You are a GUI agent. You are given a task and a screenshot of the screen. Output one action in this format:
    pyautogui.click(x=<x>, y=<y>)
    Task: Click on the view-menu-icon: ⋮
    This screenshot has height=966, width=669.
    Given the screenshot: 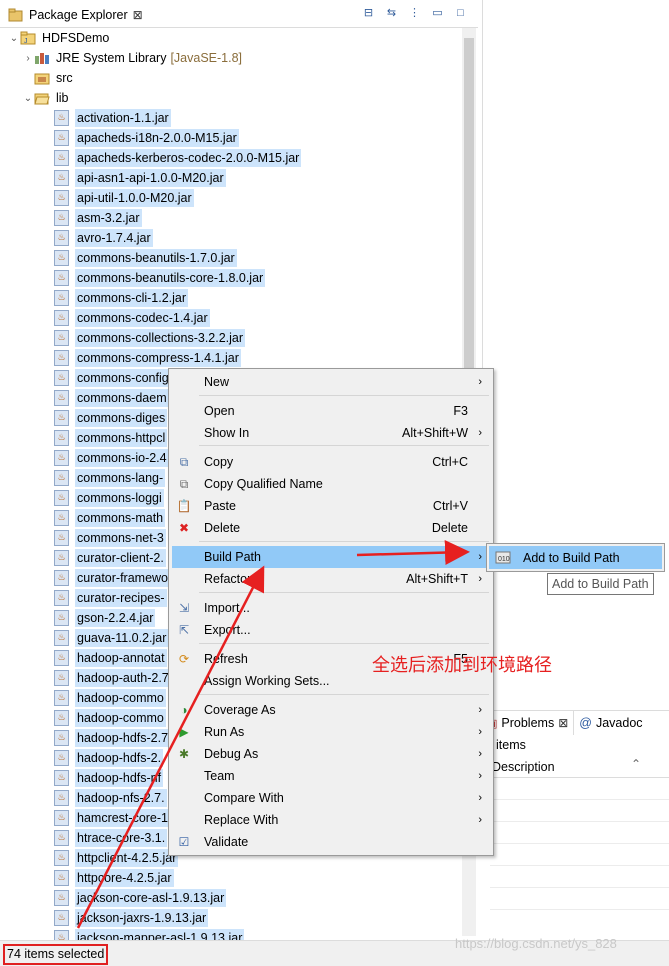 What is the action you would take?
    pyautogui.click(x=414, y=12)
    